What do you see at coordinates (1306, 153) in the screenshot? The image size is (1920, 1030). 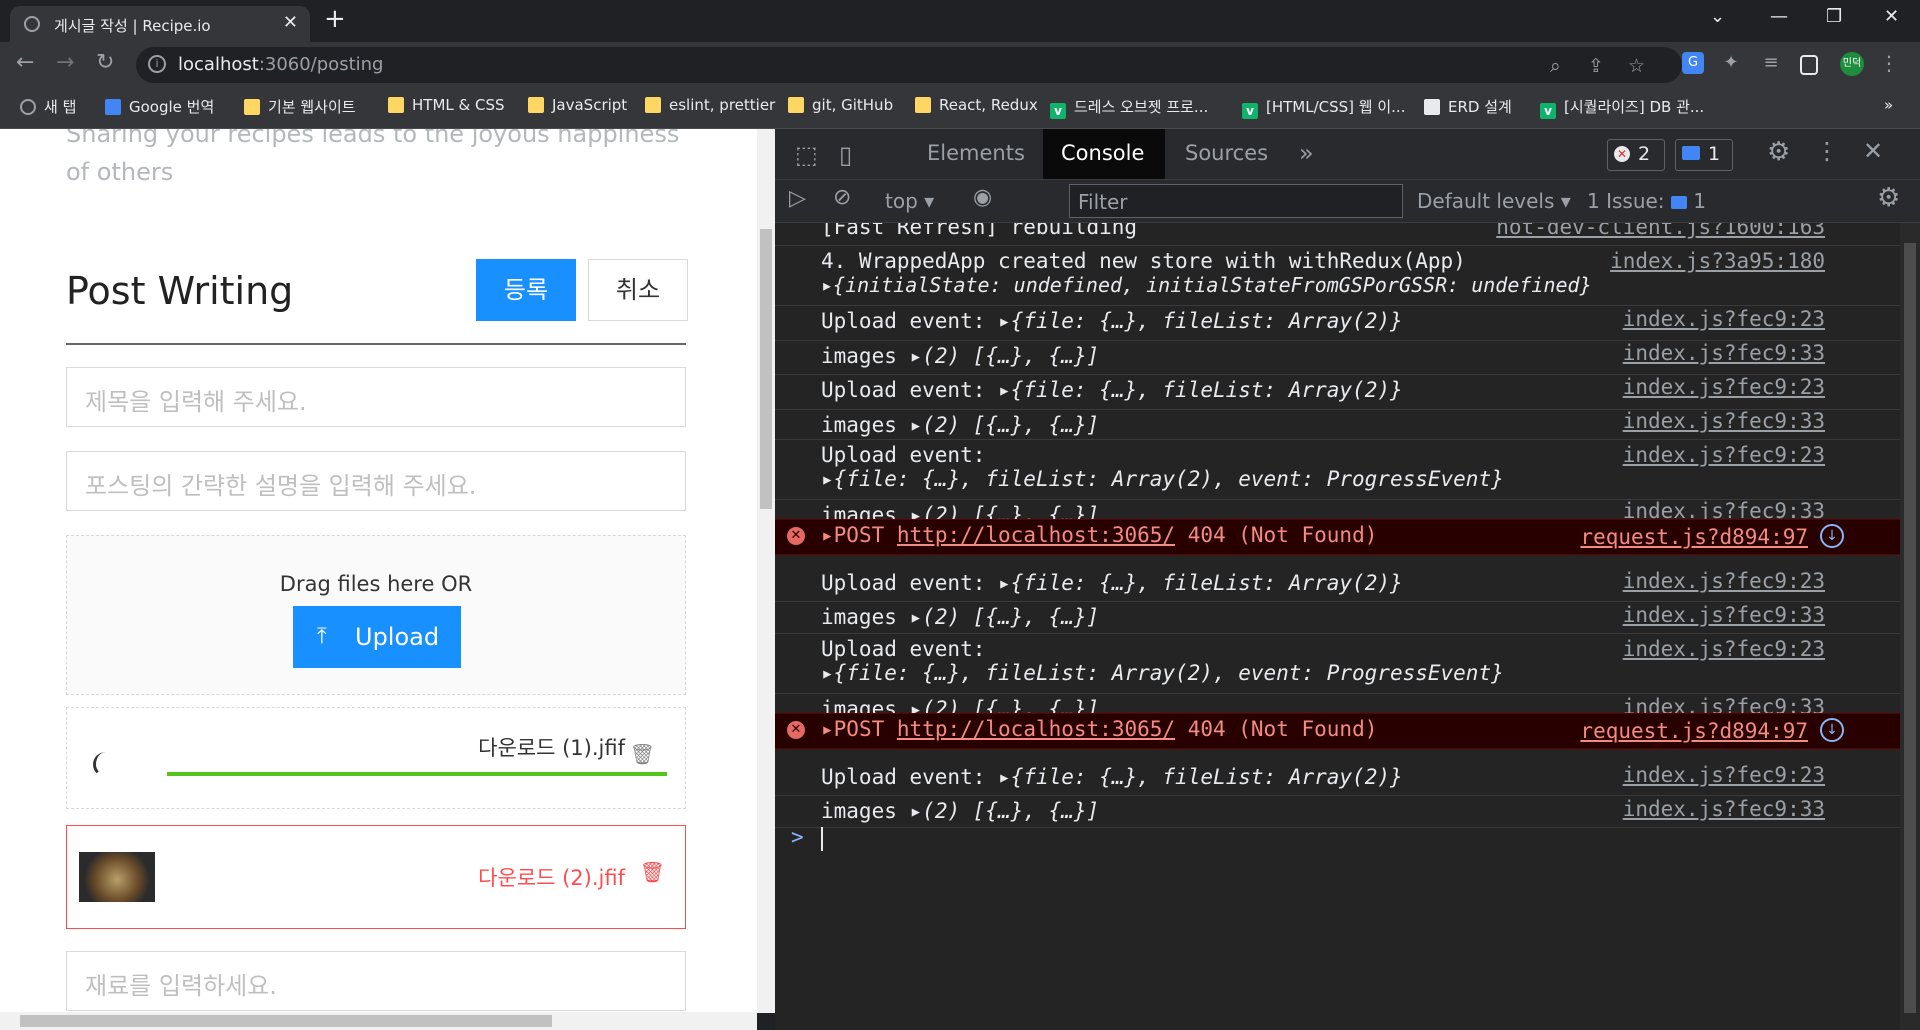 I see `more-tabs-icon: »` at bounding box center [1306, 153].